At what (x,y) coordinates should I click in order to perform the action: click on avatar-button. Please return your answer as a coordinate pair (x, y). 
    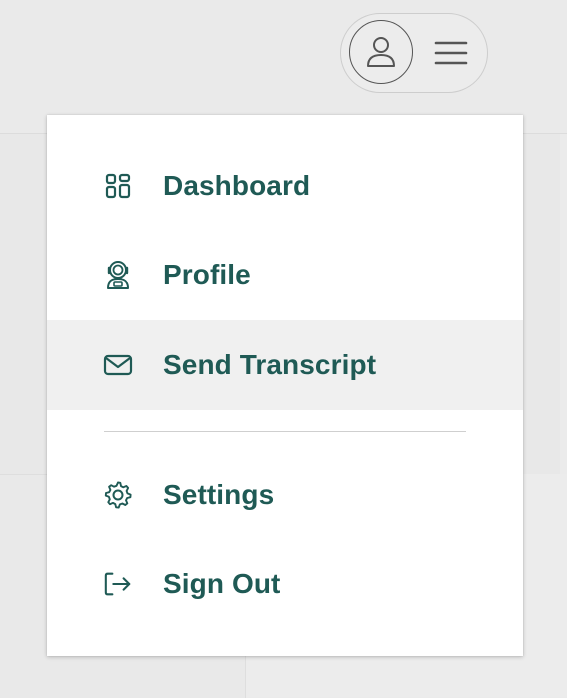
    Looking at the image, I should click on (381, 52).